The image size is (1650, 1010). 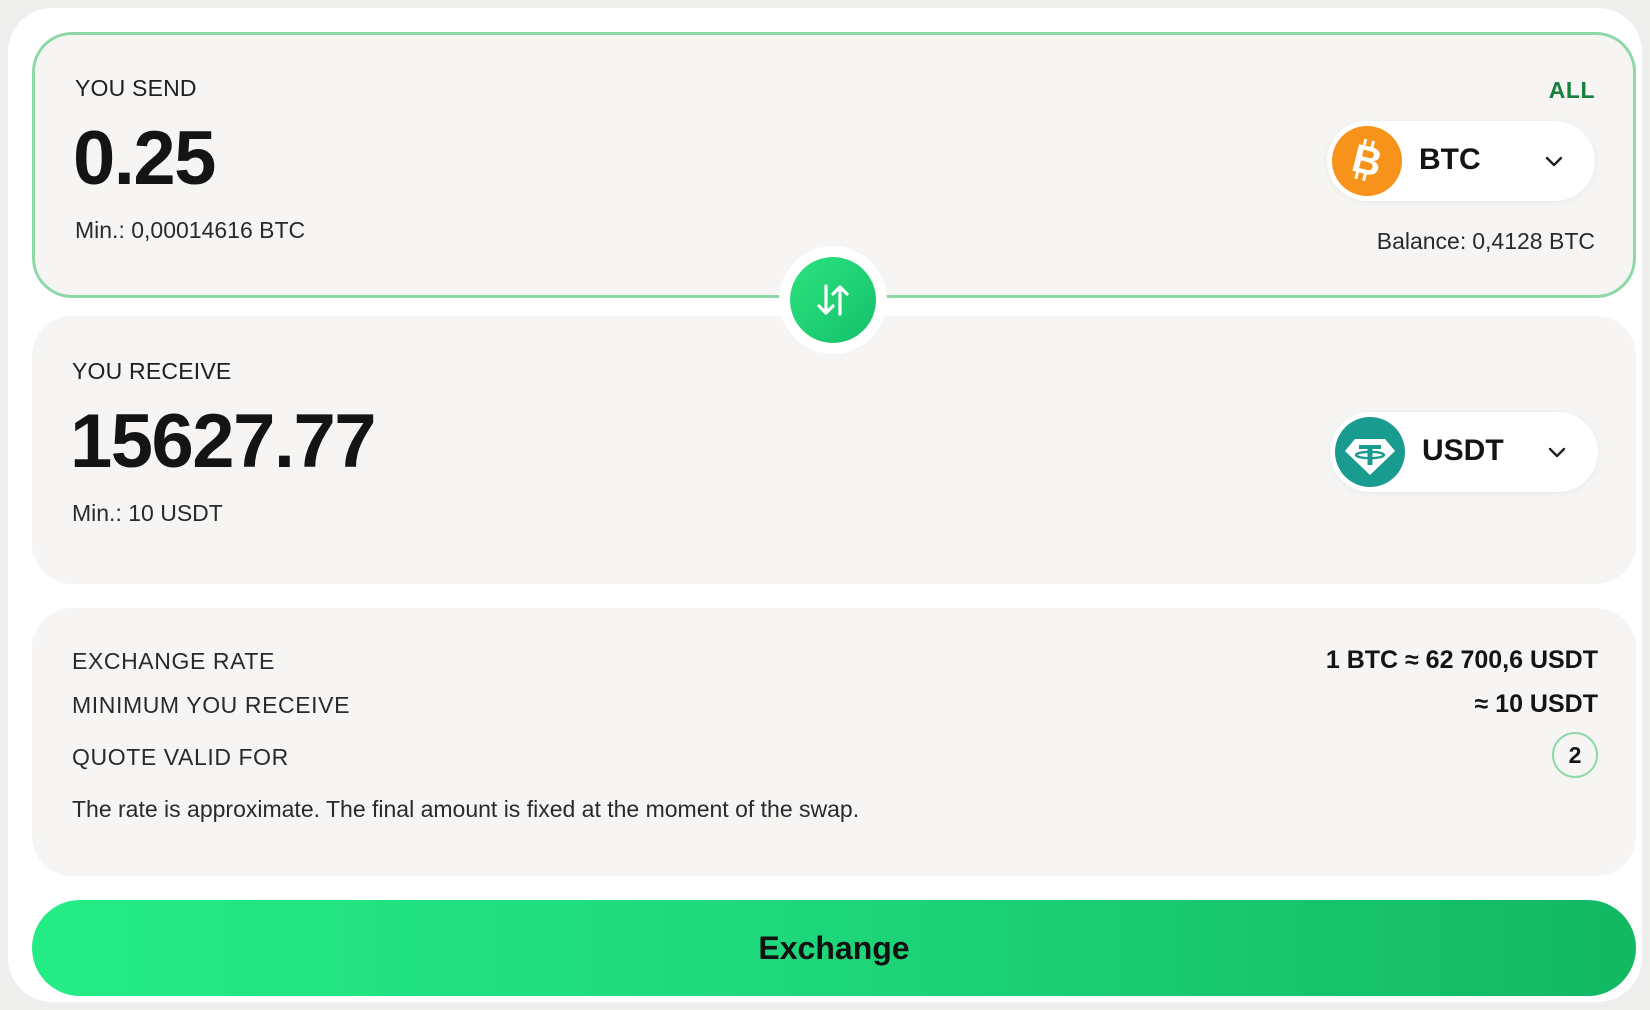 I want to click on svg-text: B, so click(x=1367, y=161).